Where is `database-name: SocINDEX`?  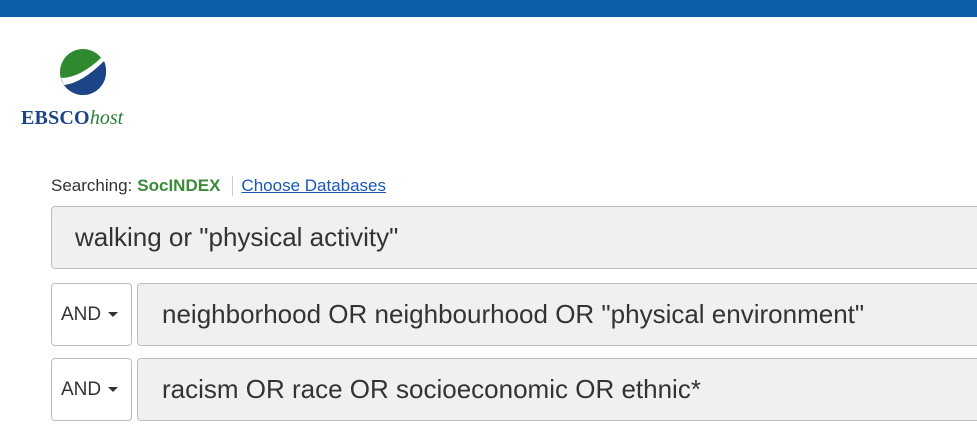 database-name: SocINDEX is located at coordinates (179, 185).